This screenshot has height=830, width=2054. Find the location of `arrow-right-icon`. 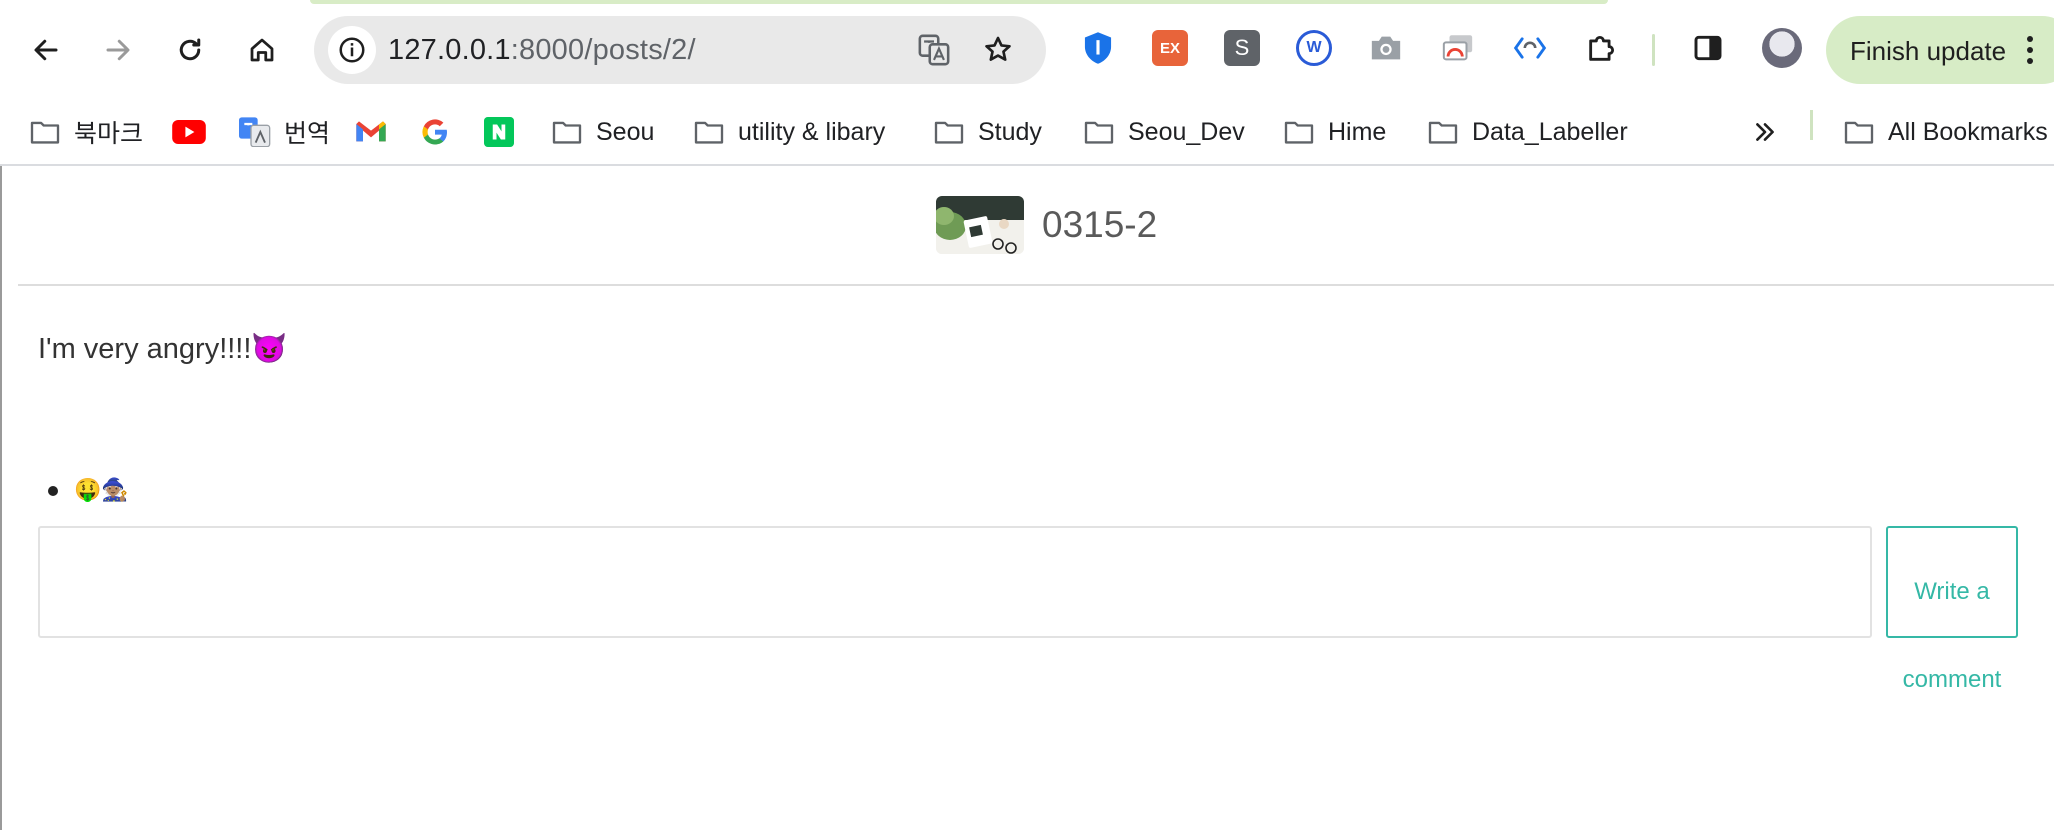

arrow-right-icon is located at coordinates (118, 50).